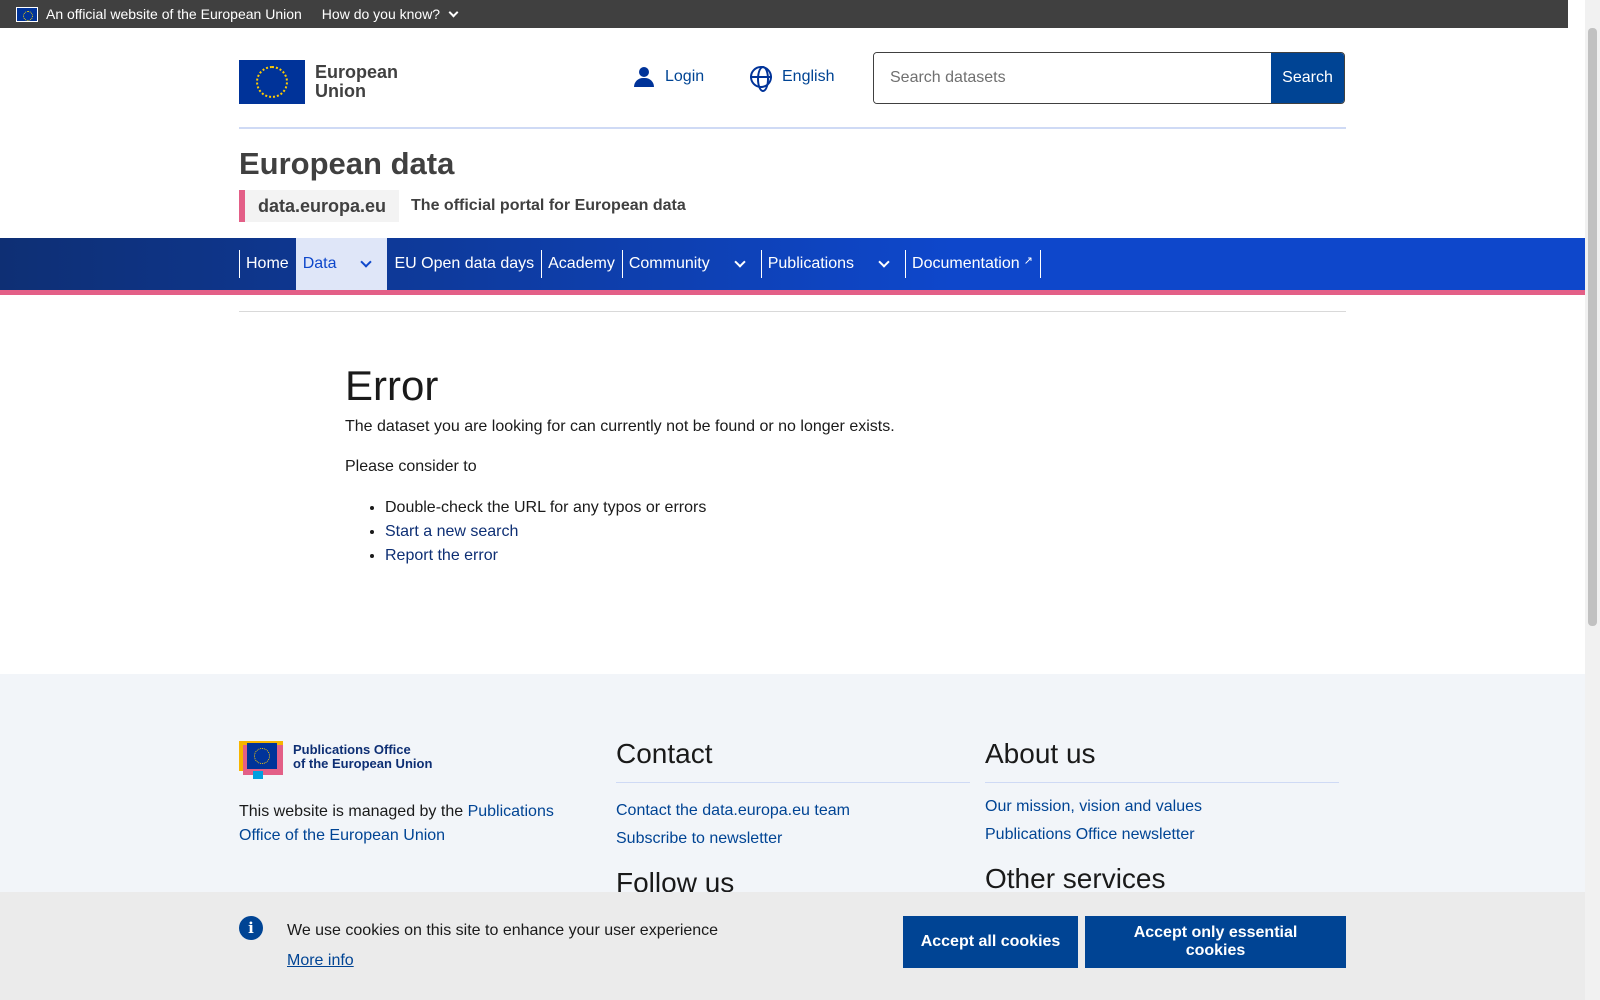 The image size is (1600, 1000). What do you see at coordinates (966, 263) in the screenshot?
I see `nav-label: Documentation` at bounding box center [966, 263].